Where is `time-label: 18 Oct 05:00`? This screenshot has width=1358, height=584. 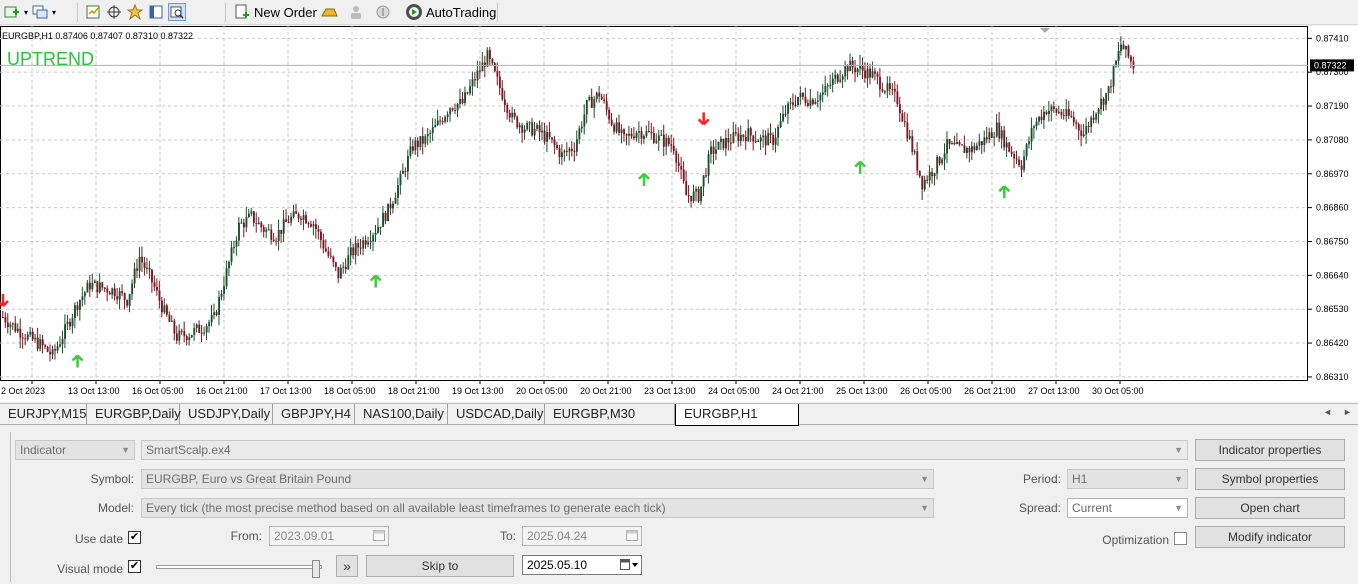
time-label: 18 Oct 05:00 is located at coordinates (350, 391).